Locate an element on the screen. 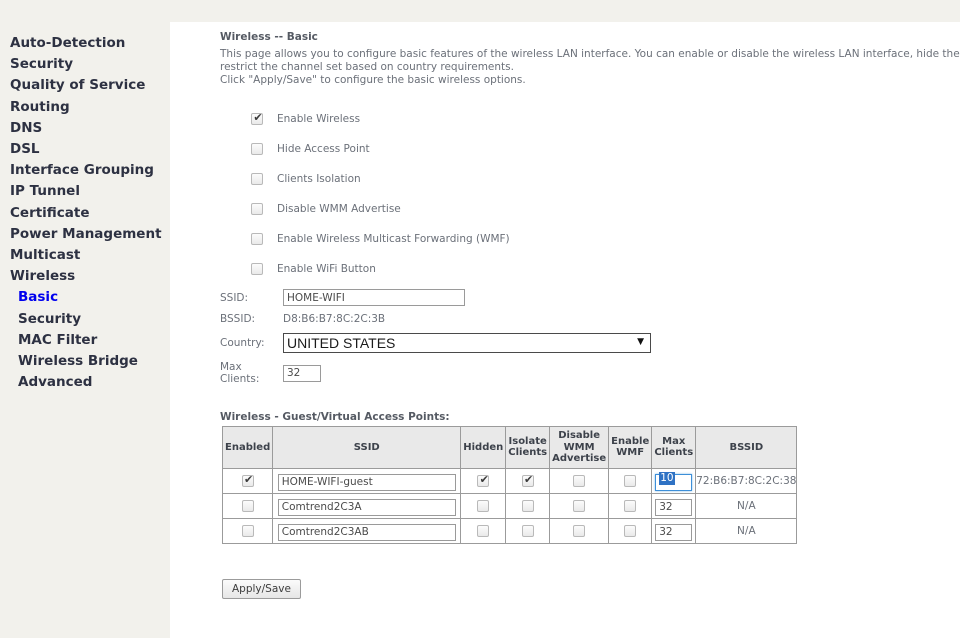 This screenshot has width=960, height=640. header-isolate-clients: Isolate Clients is located at coordinates (528, 447).